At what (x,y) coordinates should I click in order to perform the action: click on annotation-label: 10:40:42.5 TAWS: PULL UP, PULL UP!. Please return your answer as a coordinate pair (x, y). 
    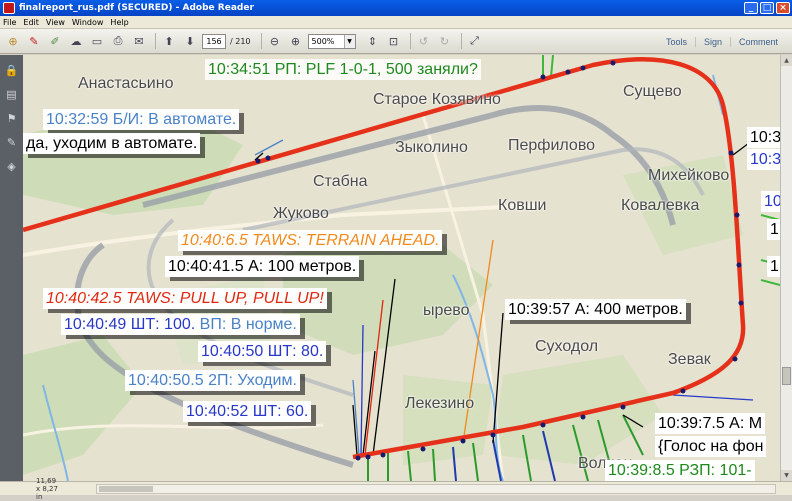
    Looking at the image, I should click on (185, 298).